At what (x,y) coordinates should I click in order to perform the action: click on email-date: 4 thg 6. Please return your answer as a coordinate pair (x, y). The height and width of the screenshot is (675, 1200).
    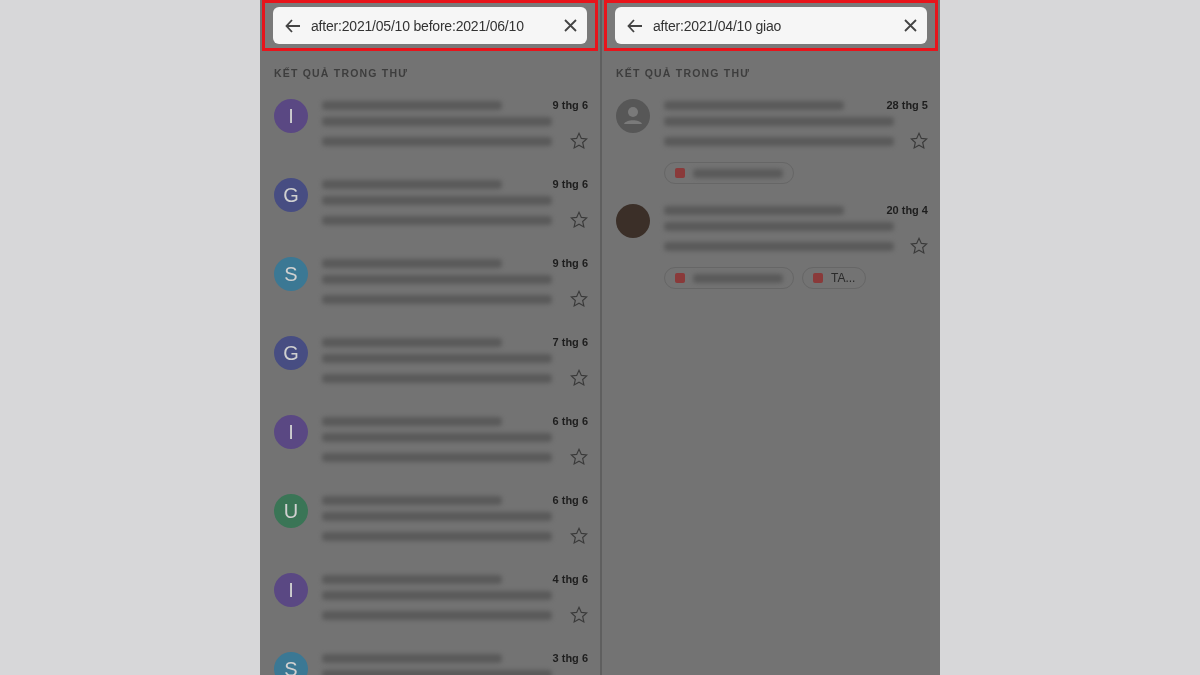
    Looking at the image, I should click on (570, 579).